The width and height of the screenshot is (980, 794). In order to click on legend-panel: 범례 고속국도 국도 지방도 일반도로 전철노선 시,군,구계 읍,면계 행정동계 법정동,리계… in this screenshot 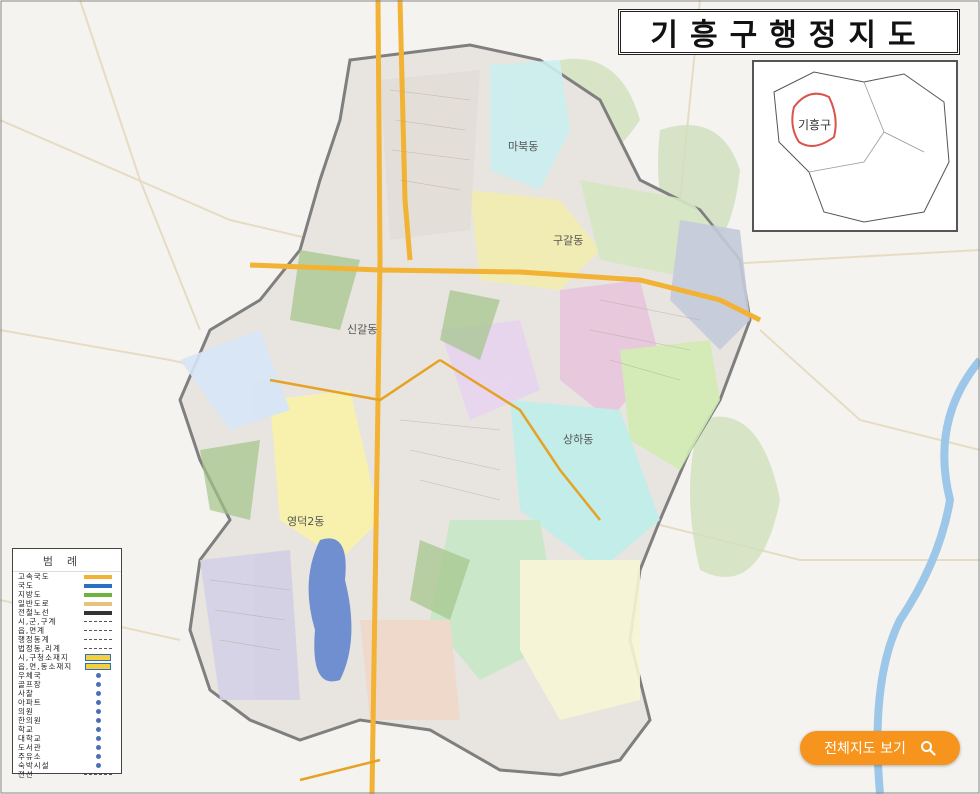, I will do `click(67, 663)`.